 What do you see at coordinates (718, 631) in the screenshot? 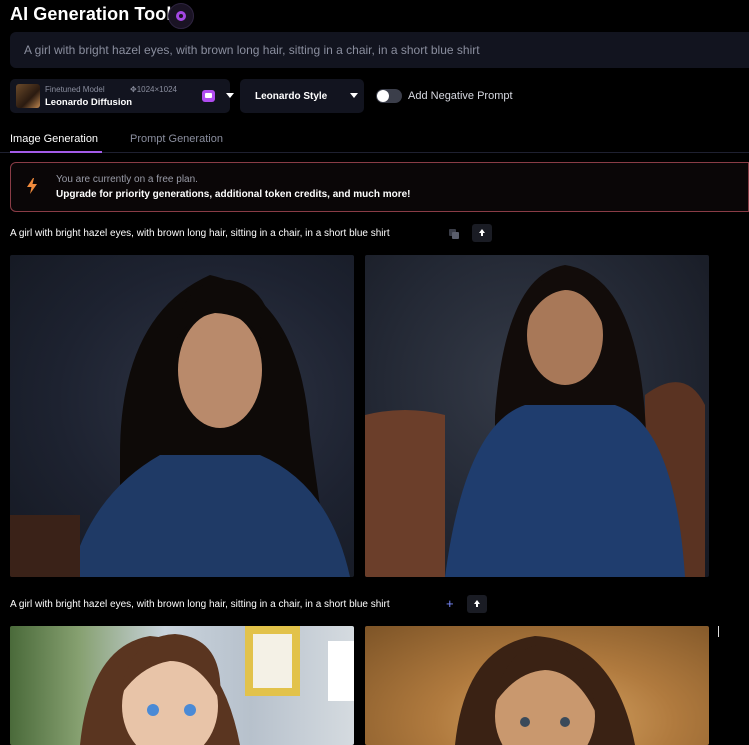
I see `text-cursor` at bounding box center [718, 631].